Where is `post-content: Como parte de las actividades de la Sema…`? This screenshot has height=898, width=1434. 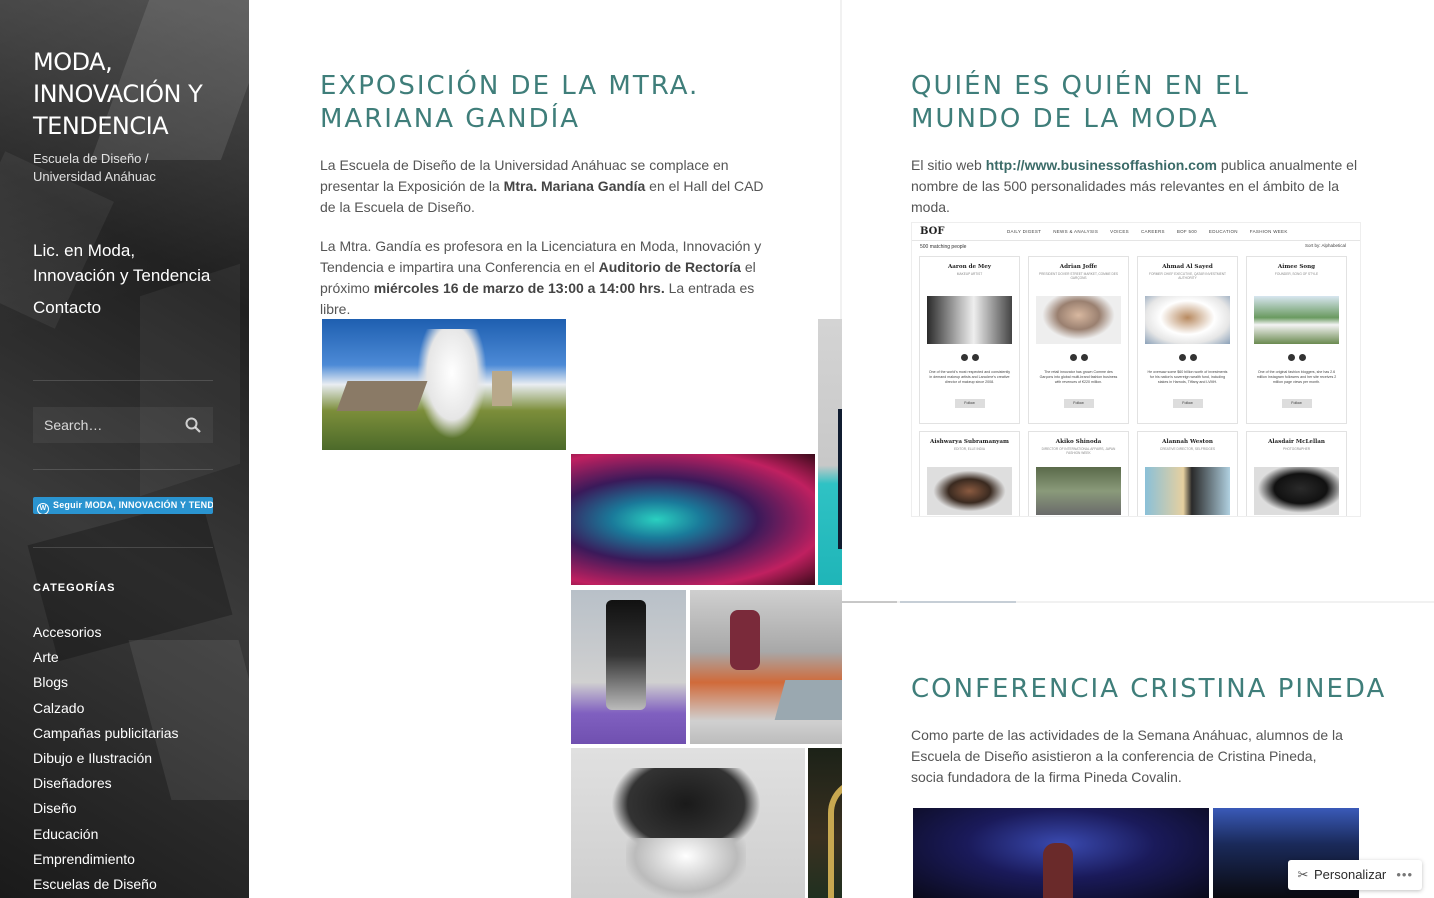 post-content: Como parte de las actividades de la Sema… is located at coordinates (1131, 765).